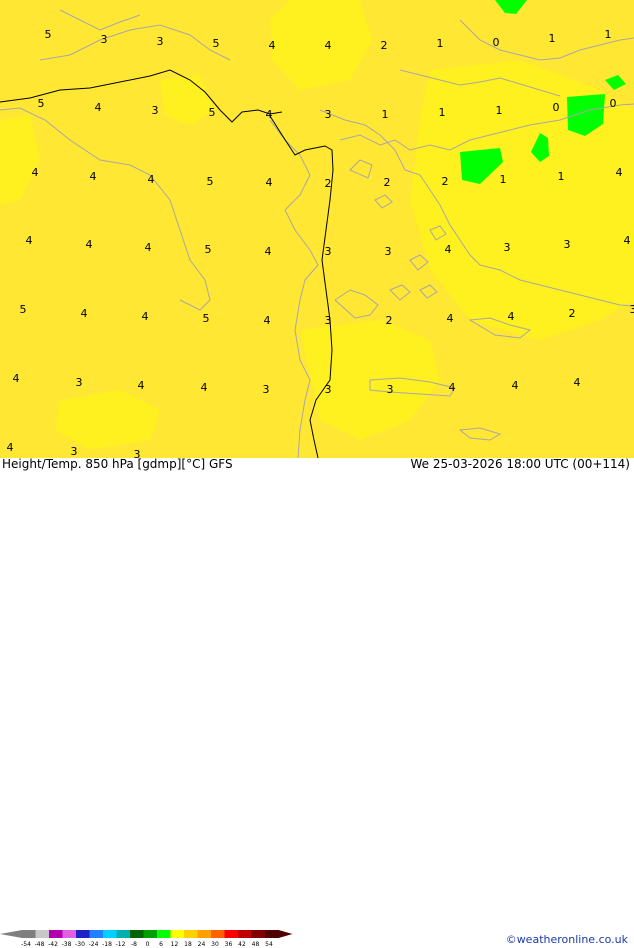 The height and width of the screenshot is (948, 634). I want to click on legend-swatches, so click(146, 934).